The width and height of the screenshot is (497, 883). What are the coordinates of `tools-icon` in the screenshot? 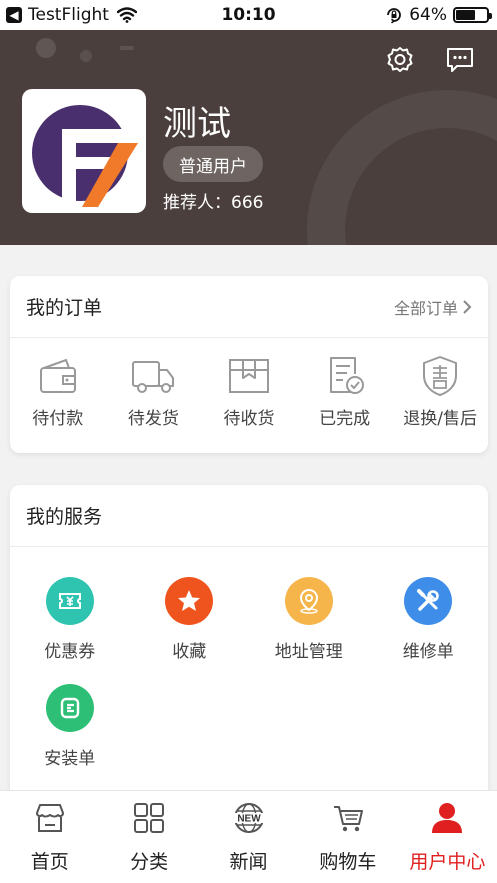 It's located at (428, 601).